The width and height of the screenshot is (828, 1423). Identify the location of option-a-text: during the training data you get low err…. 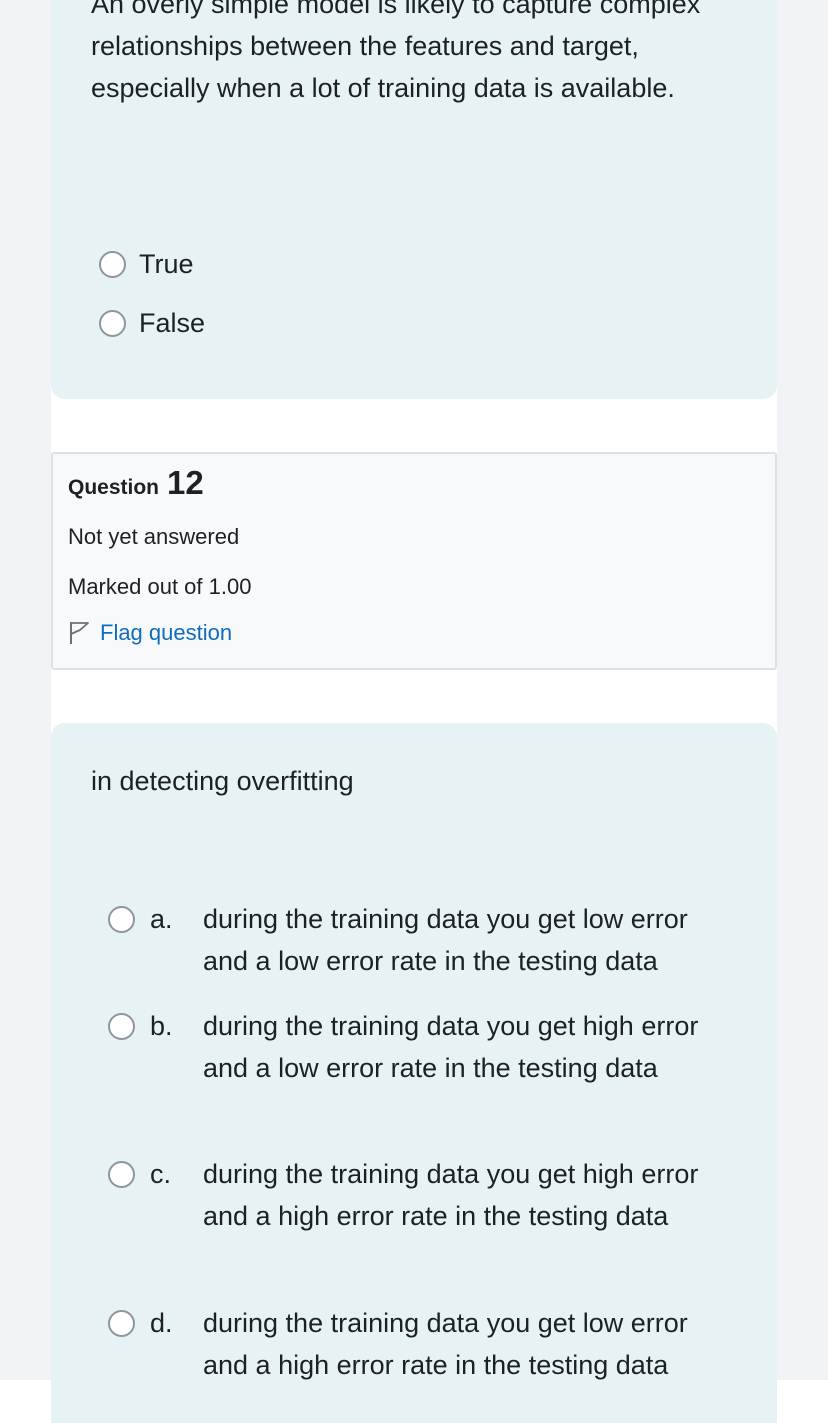
(470, 940).